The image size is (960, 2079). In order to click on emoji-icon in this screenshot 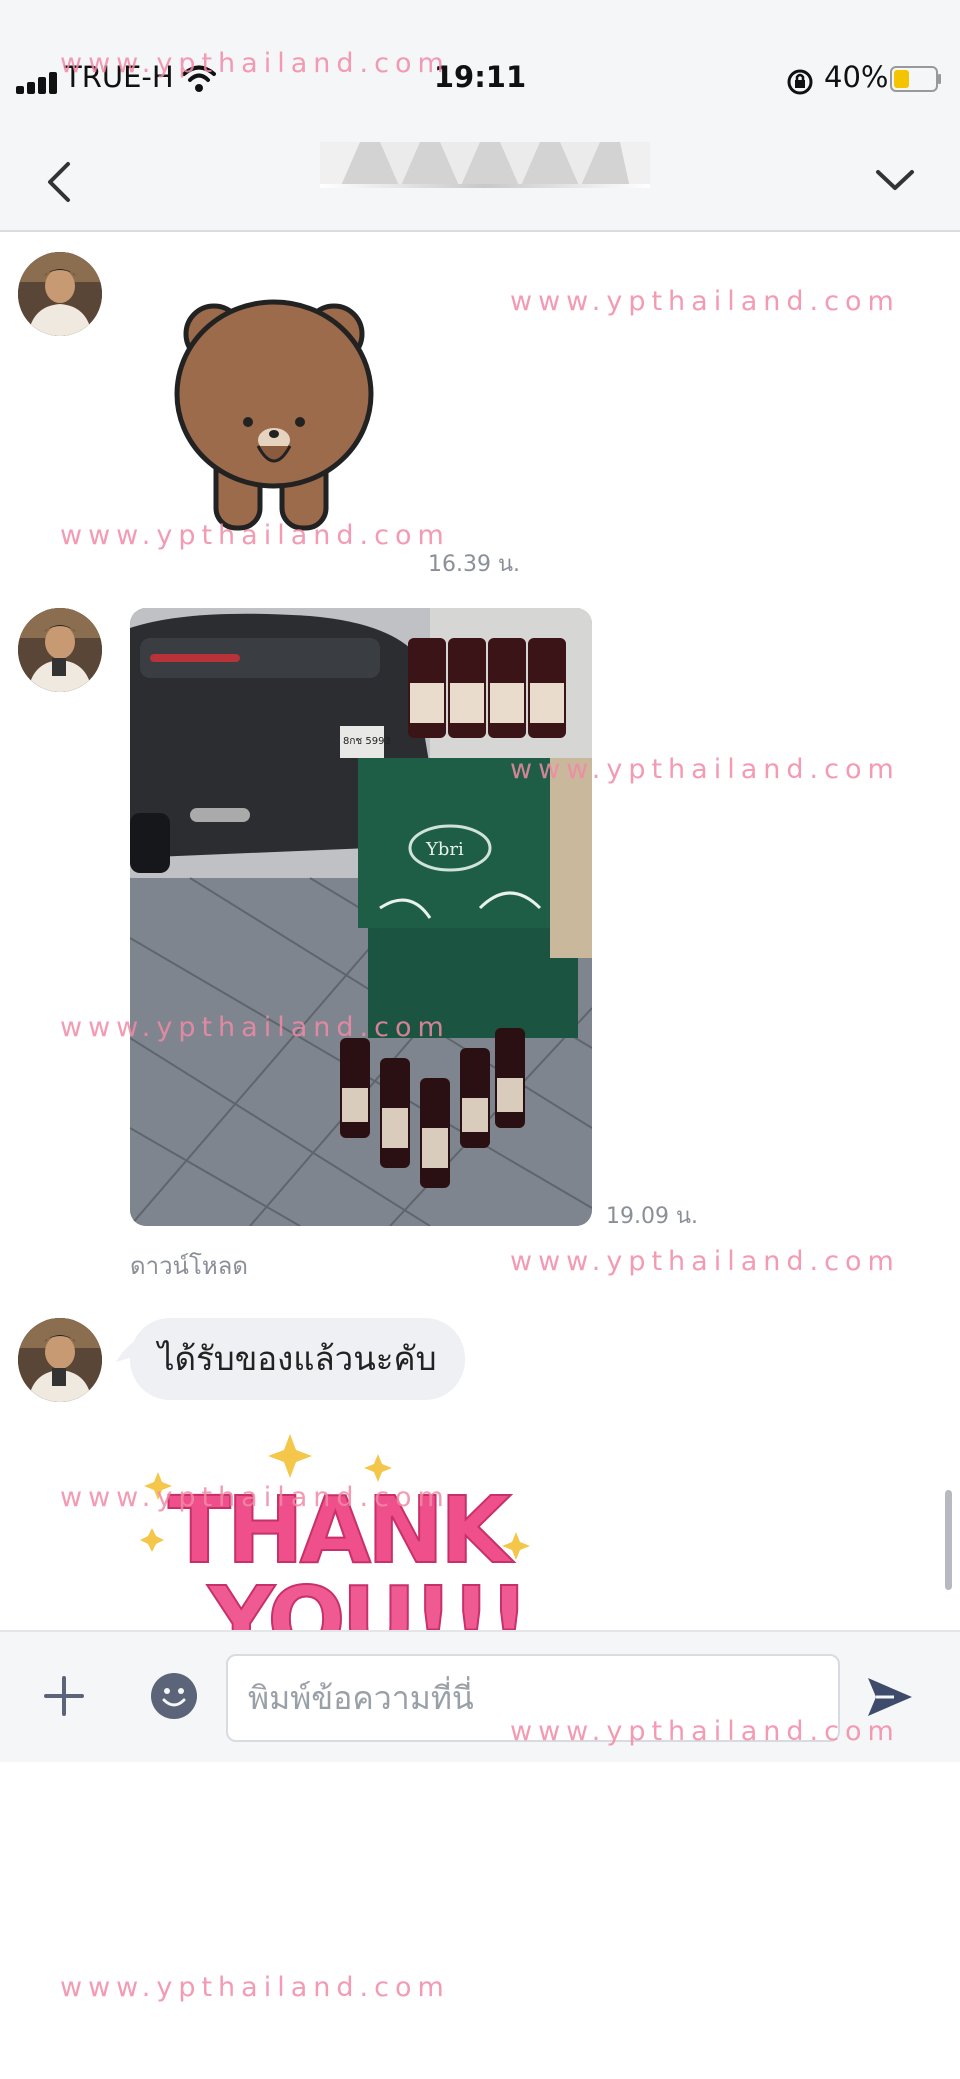, I will do `click(174, 1696)`.